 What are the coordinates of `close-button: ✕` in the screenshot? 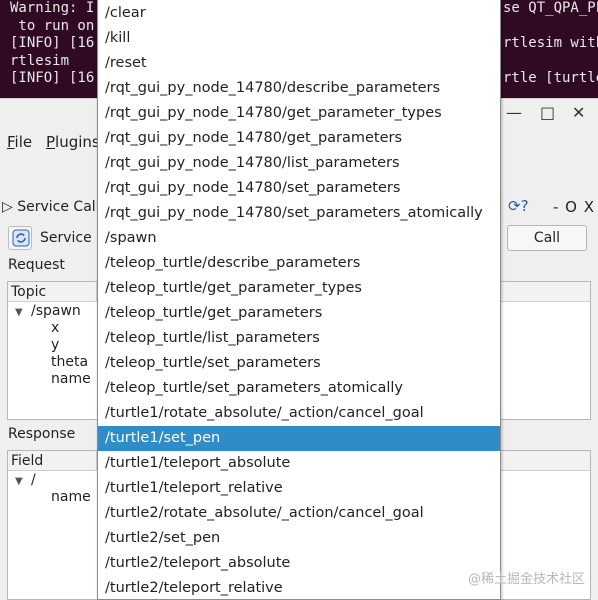 It's located at (578, 112).